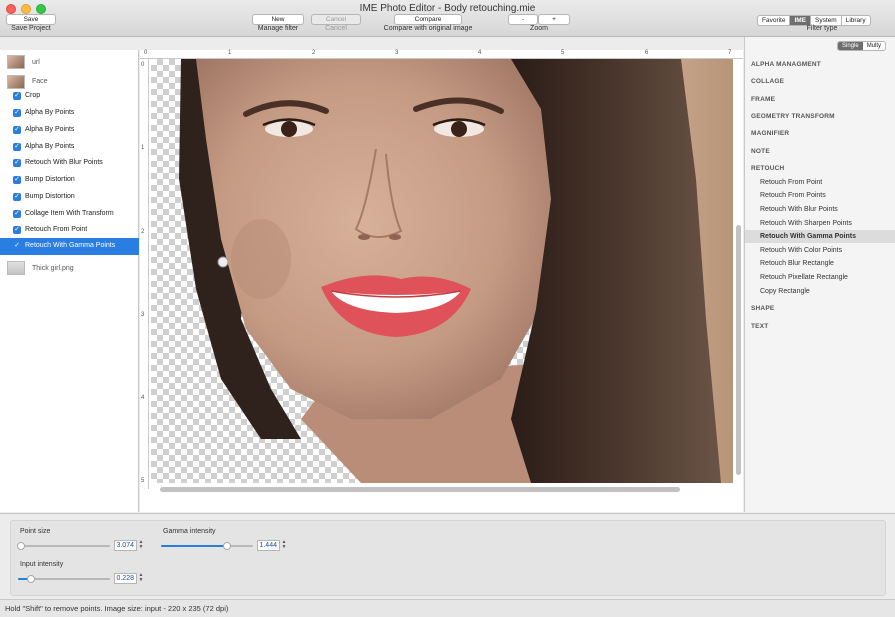  Describe the element at coordinates (820, 223) in the screenshot. I see `filter-item: Retouch With Sharpen Points` at that location.